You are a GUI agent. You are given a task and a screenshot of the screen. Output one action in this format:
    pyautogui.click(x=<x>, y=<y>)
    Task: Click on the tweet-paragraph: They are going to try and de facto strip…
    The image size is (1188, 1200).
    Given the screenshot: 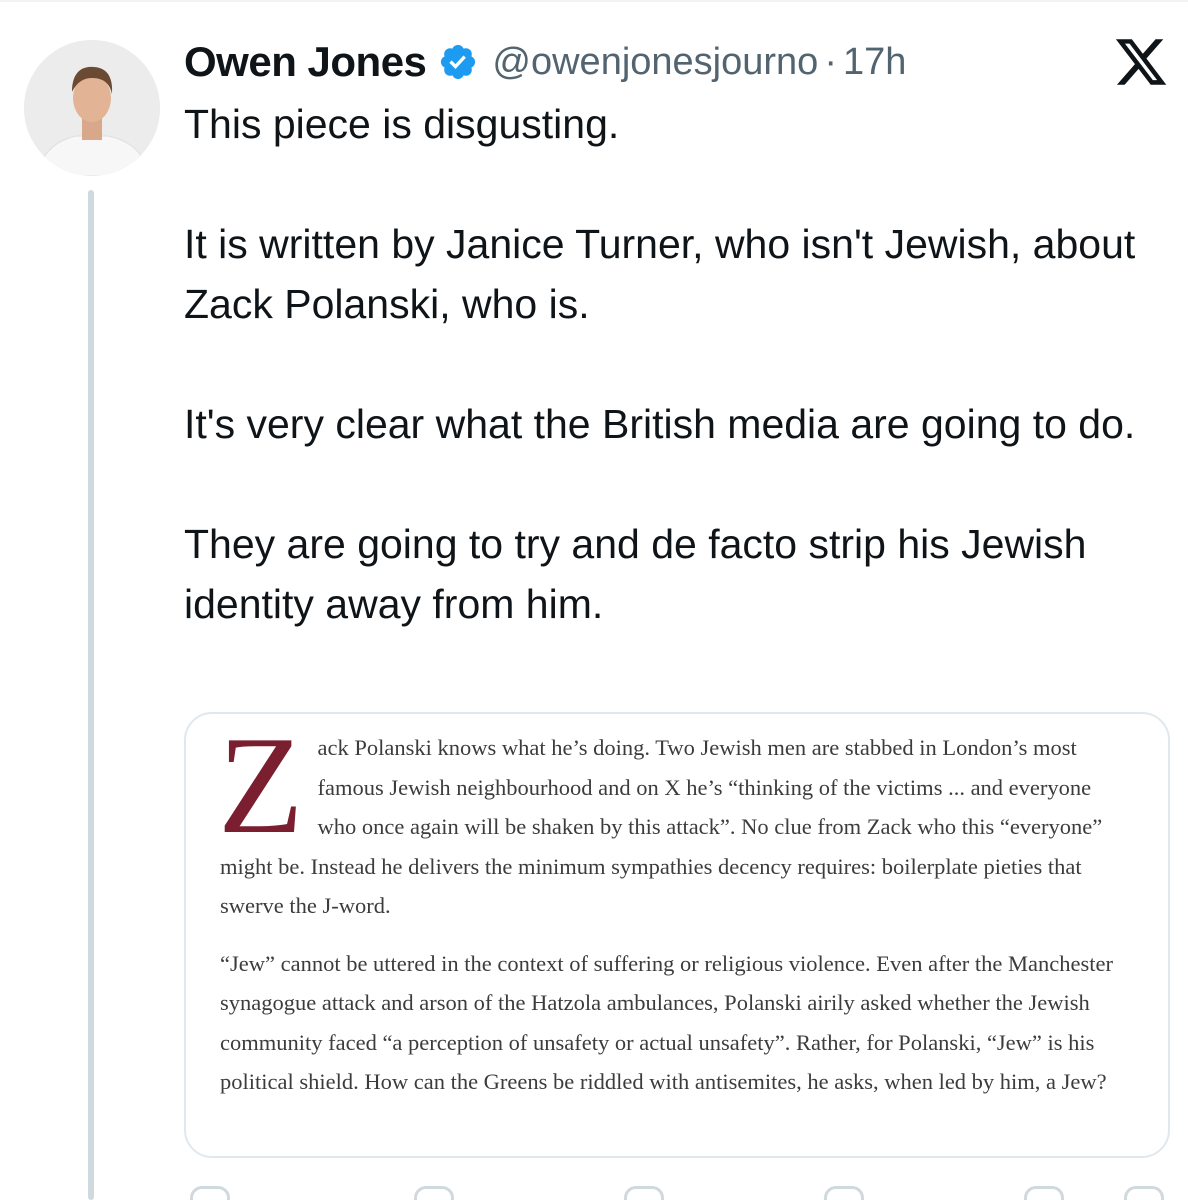 What is the action you would take?
    pyautogui.click(x=635, y=574)
    